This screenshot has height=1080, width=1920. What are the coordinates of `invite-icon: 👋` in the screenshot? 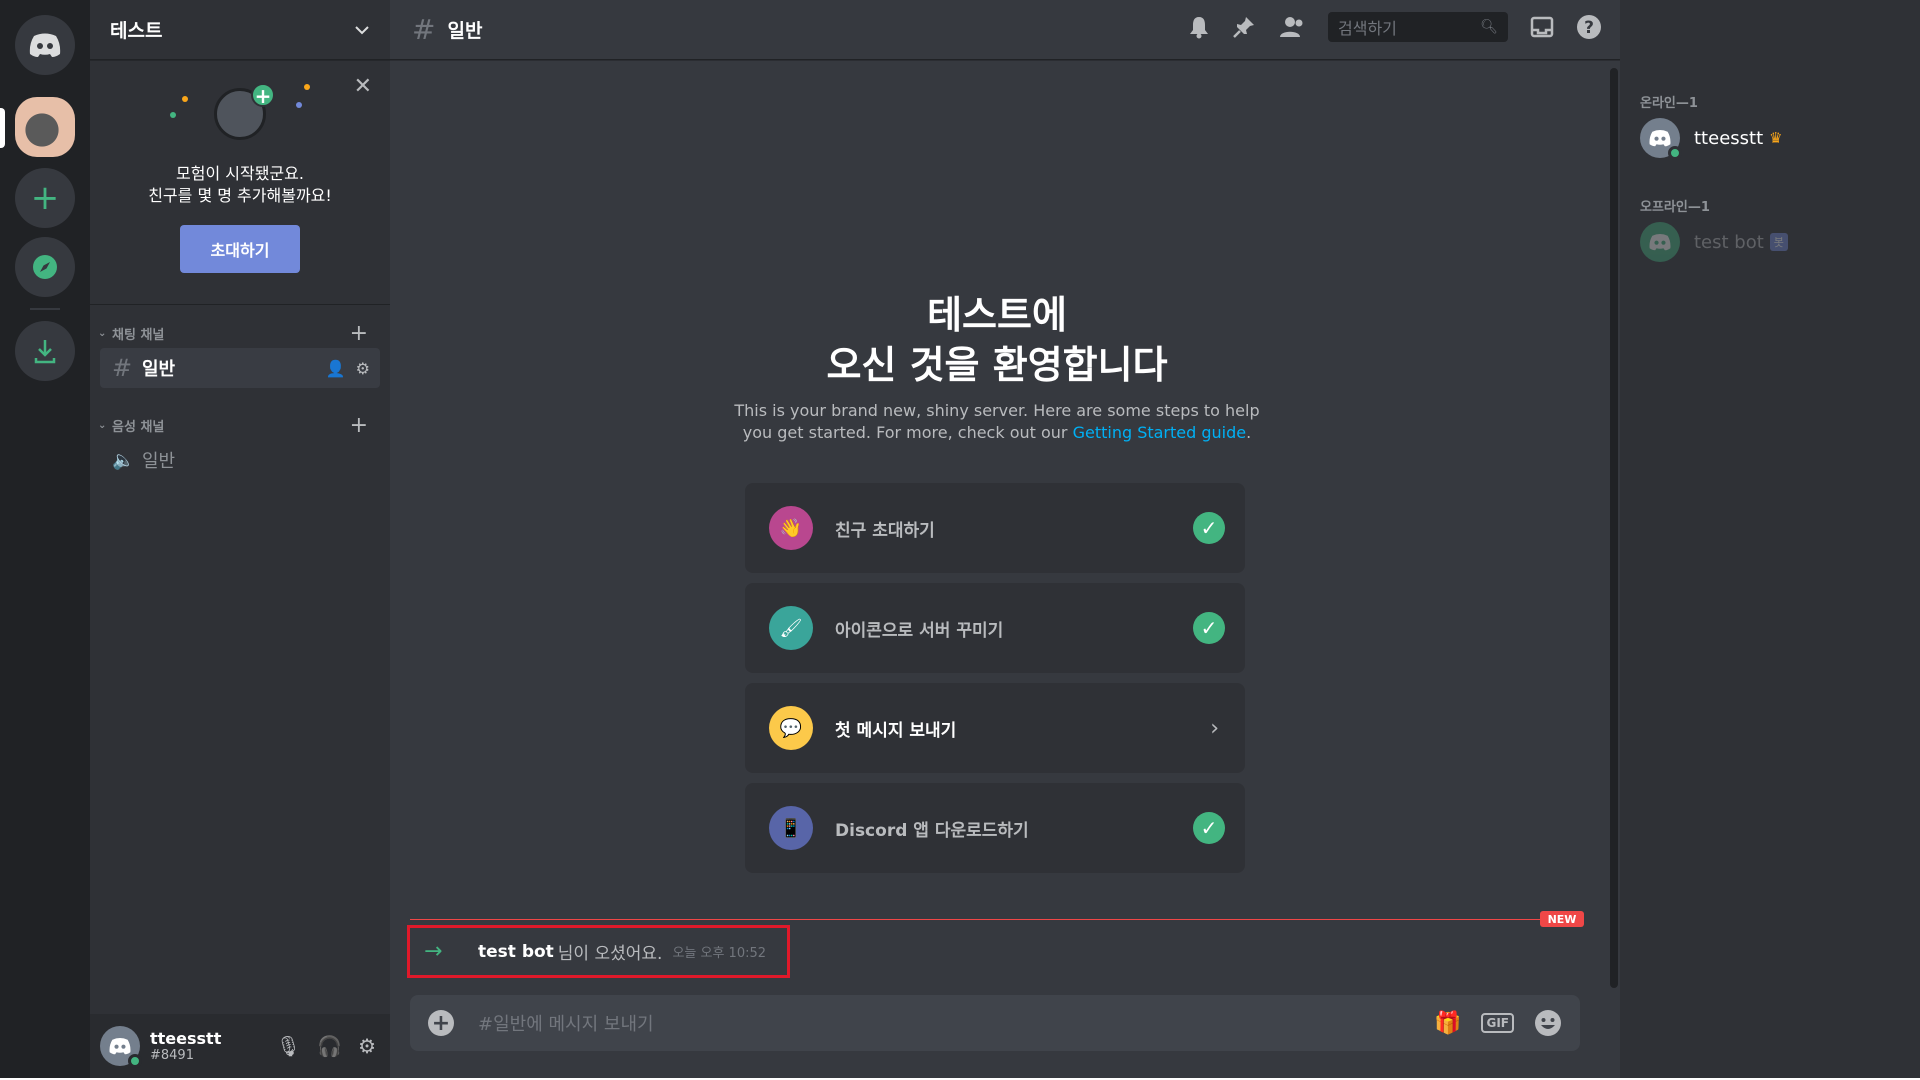 It's located at (791, 528).